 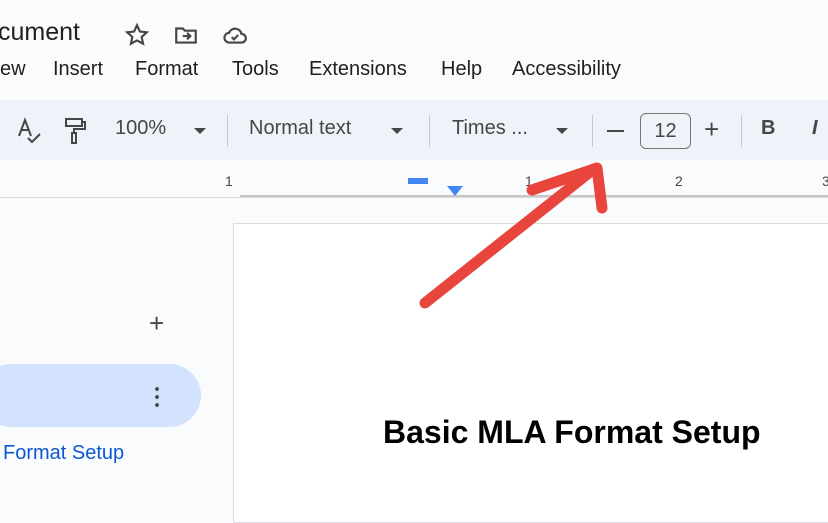 I want to click on red-arrow-annotation, so click(x=513, y=235).